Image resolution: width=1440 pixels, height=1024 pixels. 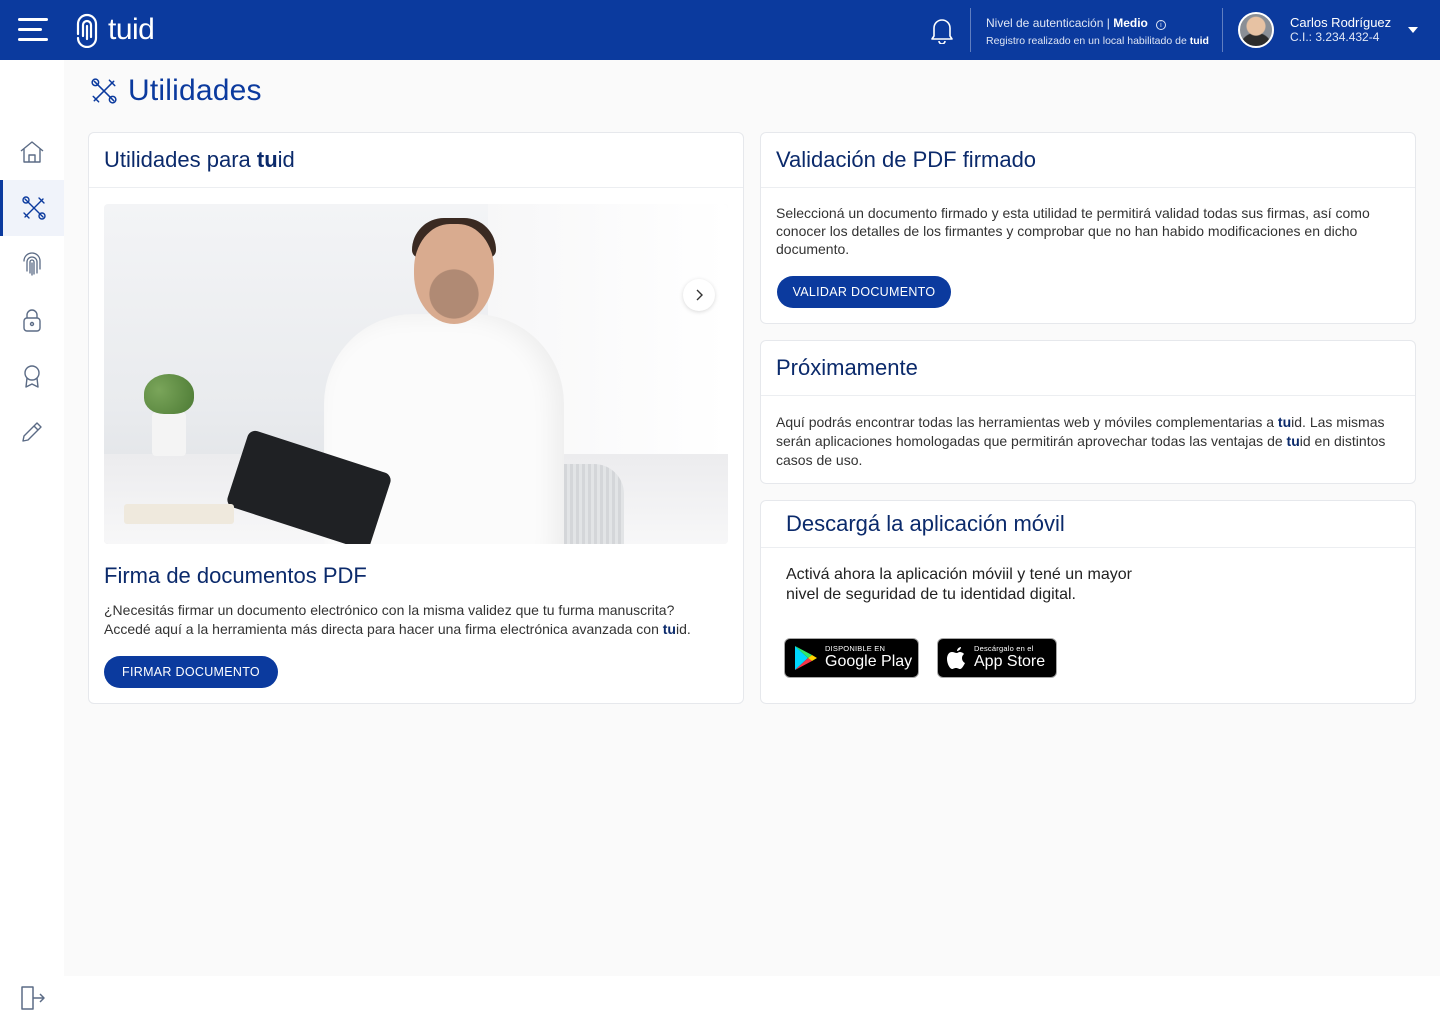 I want to click on sidebar-item-certificados, so click(x=32, y=376).